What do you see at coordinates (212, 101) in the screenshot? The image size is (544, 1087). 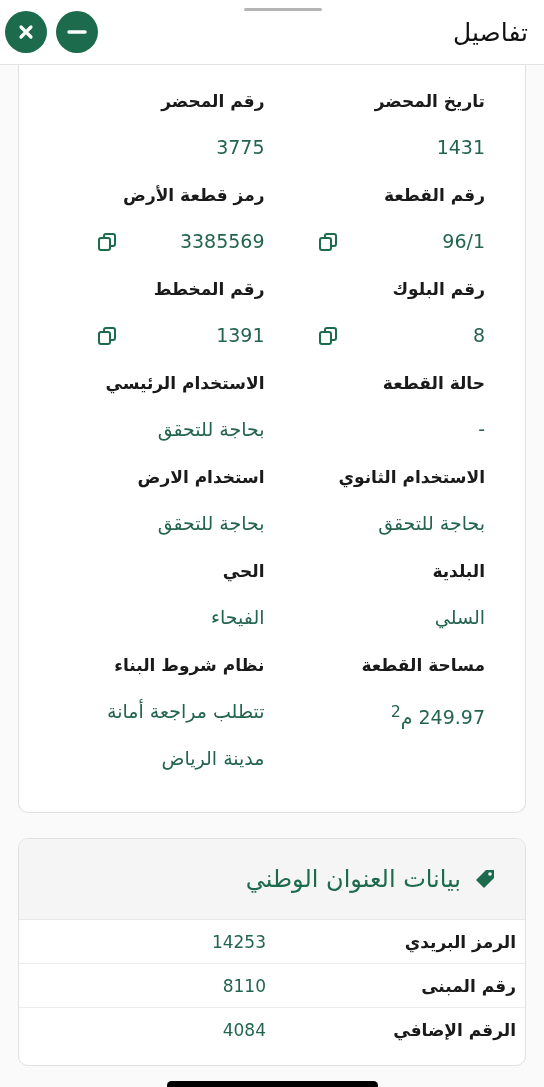 I see `field-label: رقم المحضر` at bounding box center [212, 101].